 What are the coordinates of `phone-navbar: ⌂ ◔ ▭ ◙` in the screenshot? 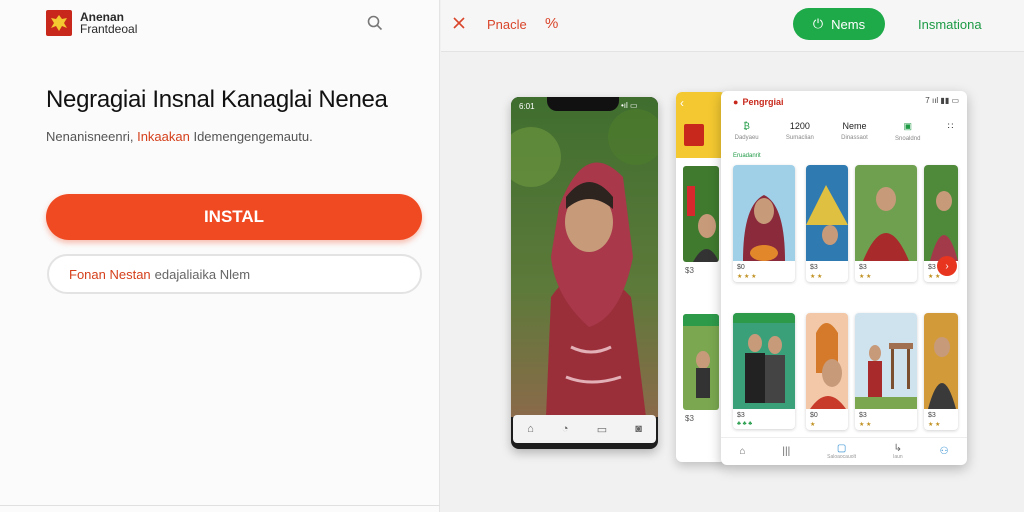 It's located at (584, 429).